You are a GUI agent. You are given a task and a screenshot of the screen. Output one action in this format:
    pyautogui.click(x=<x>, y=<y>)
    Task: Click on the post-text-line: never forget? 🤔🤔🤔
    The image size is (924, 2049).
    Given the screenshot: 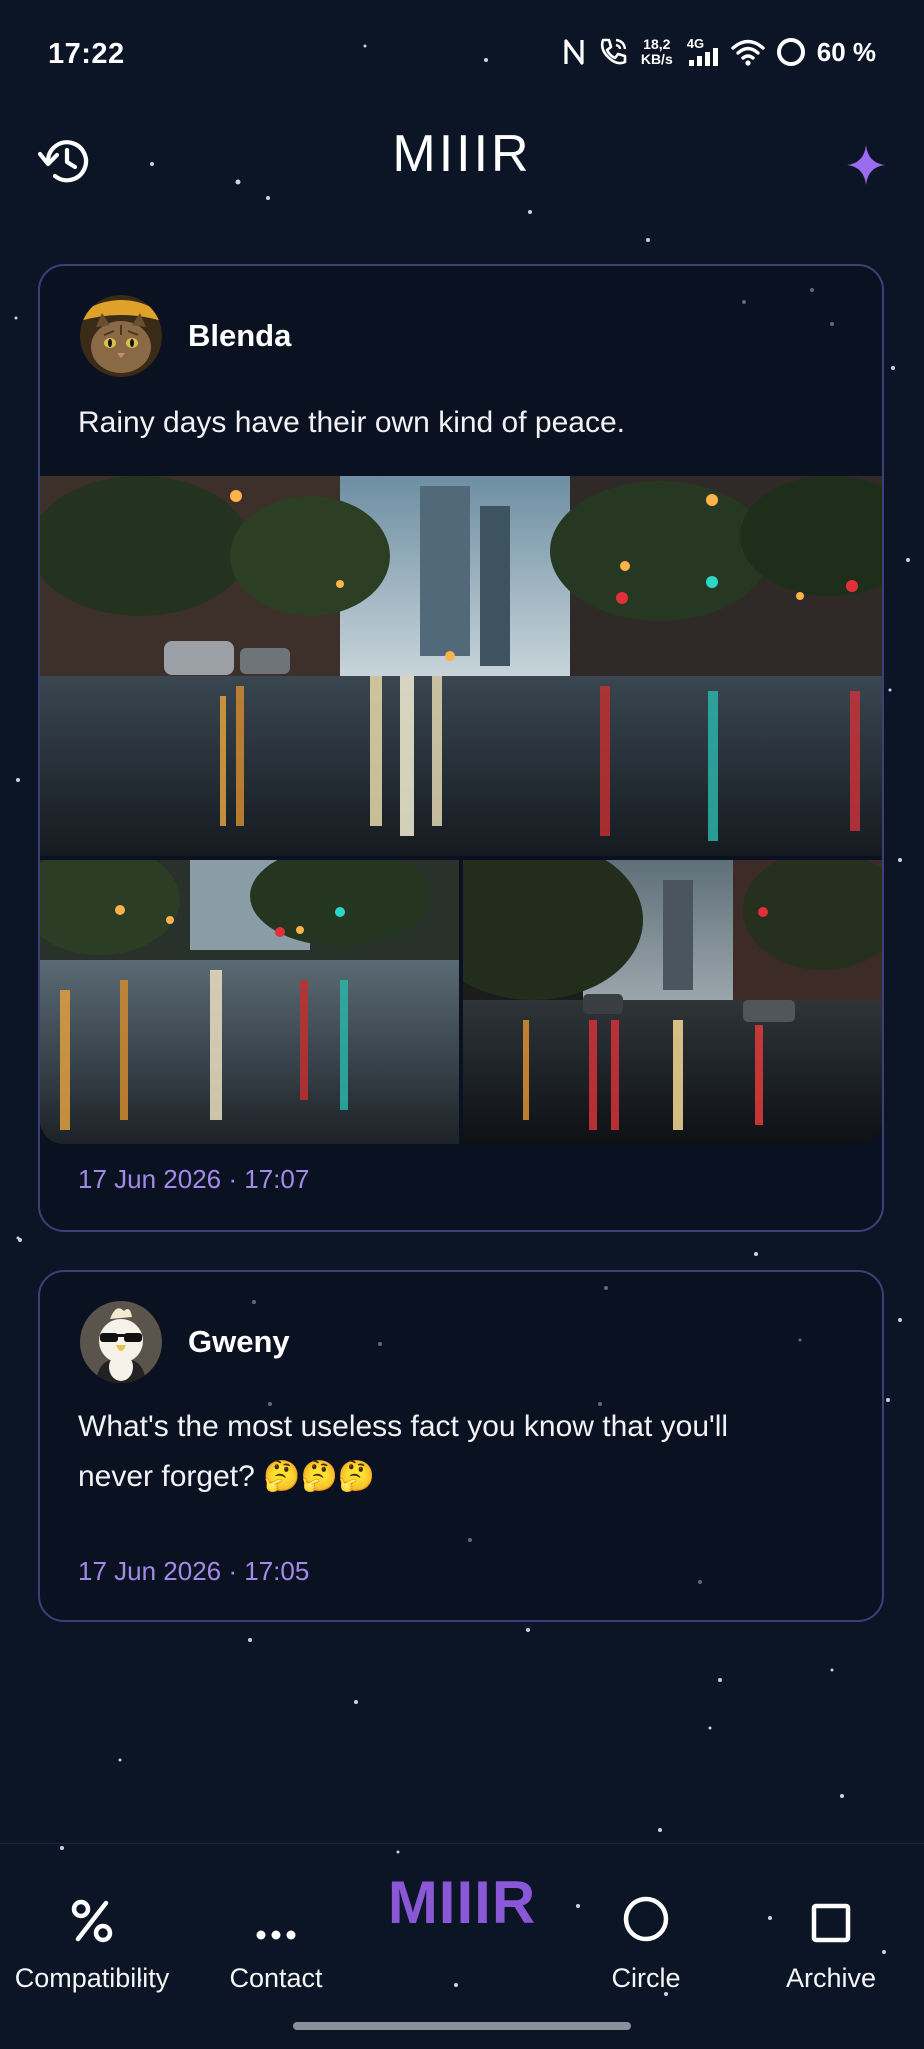 What is the action you would take?
    pyautogui.click(x=227, y=1476)
    